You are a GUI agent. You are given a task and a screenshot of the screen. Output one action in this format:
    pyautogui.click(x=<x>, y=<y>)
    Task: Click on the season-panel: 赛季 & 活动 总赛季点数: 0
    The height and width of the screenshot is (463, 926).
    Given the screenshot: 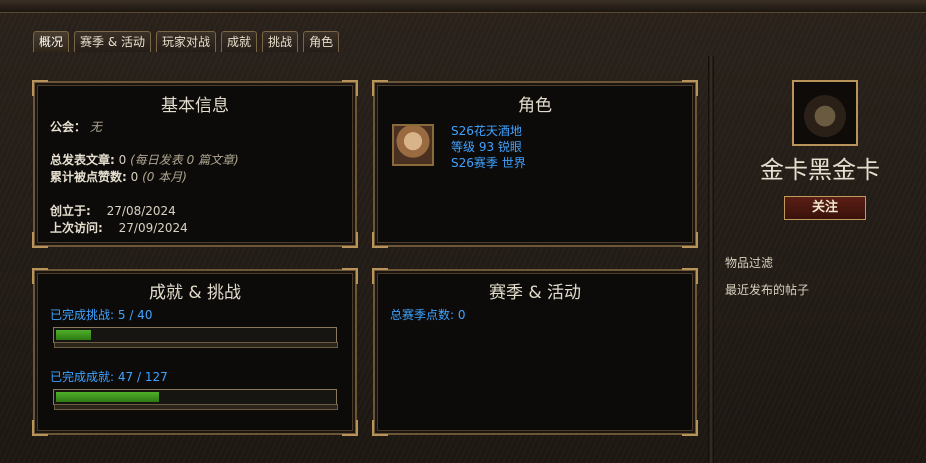 What is the action you would take?
    pyautogui.click(x=535, y=352)
    